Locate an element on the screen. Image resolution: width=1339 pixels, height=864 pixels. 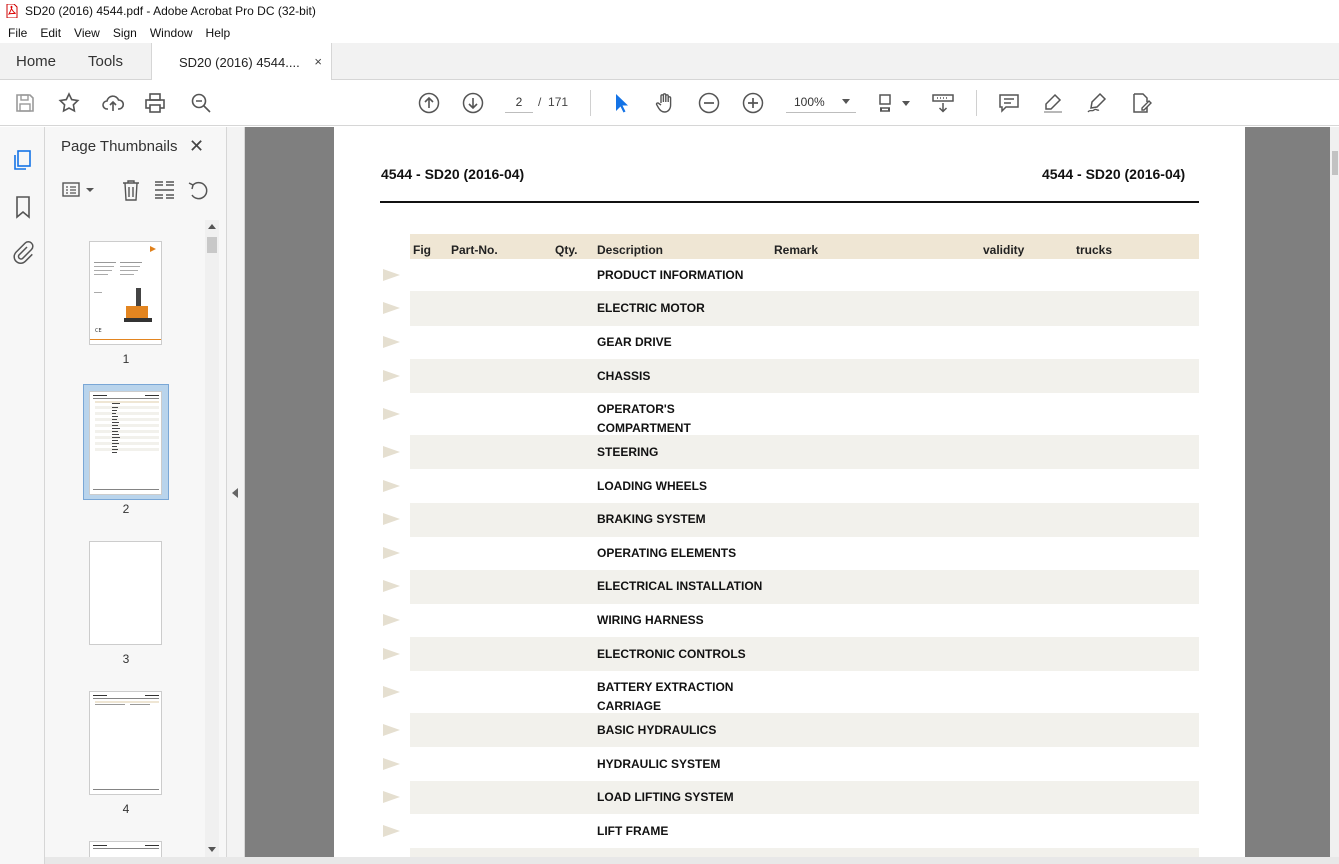
tab-document: SD20 (2016) 4544.... × is located at coordinates (241, 62).